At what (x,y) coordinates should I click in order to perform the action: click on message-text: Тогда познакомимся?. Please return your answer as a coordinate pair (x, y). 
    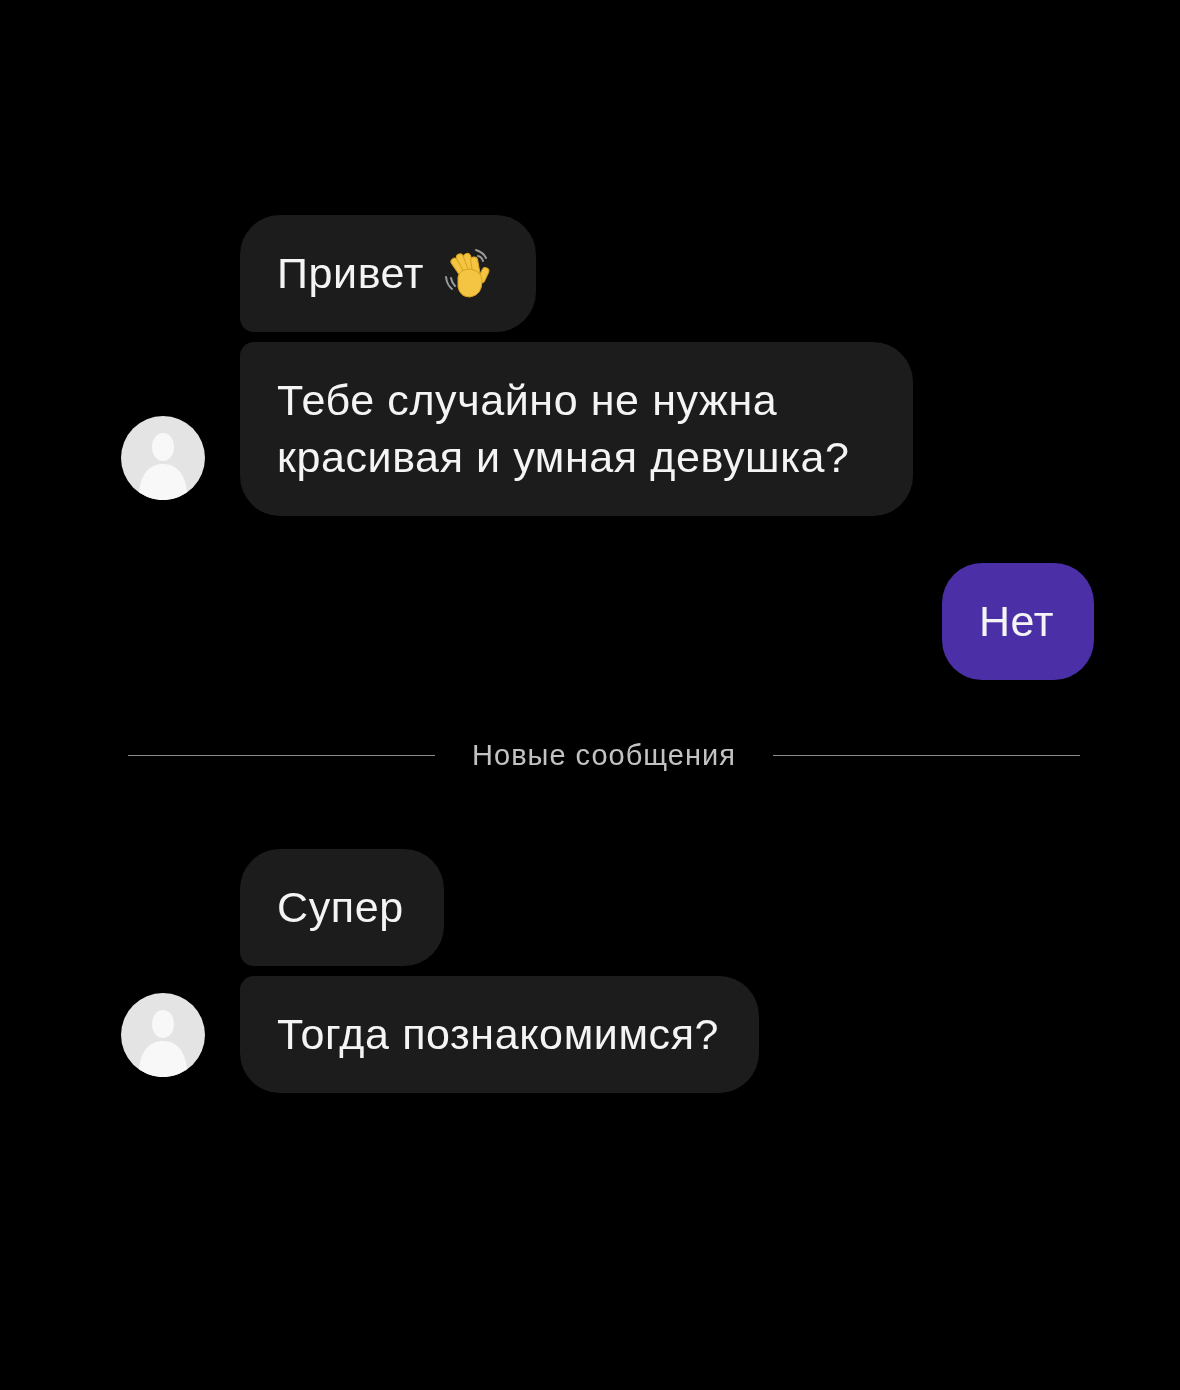
    Looking at the image, I should click on (498, 1034).